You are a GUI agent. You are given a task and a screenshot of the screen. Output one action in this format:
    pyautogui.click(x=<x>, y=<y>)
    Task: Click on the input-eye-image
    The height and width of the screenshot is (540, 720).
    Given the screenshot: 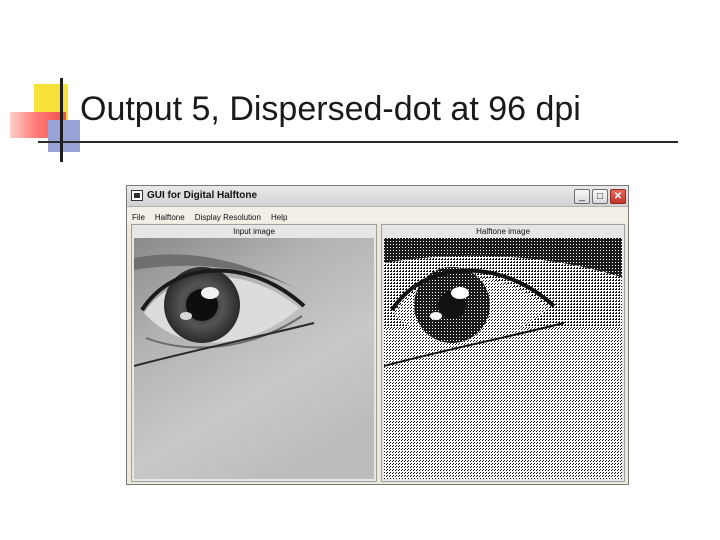 What is the action you would take?
    pyautogui.click(x=254, y=358)
    